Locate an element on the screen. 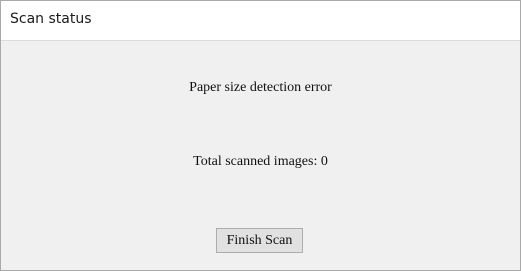  error-message: Paper size detection error is located at coordinates (260, 87).